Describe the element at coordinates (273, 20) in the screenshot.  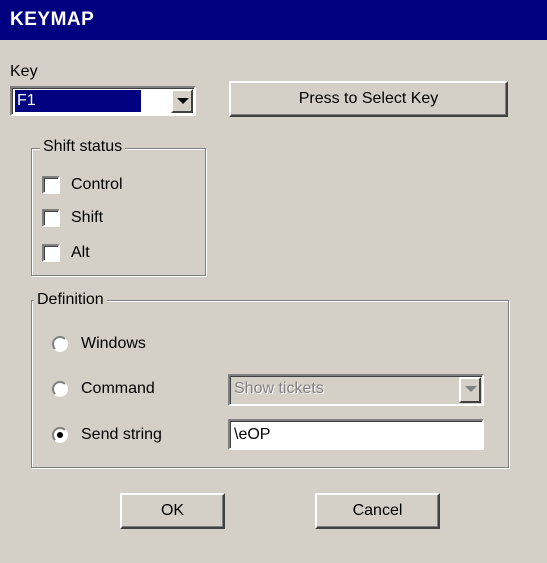
I see `window-title: KEYMAP` at that location.